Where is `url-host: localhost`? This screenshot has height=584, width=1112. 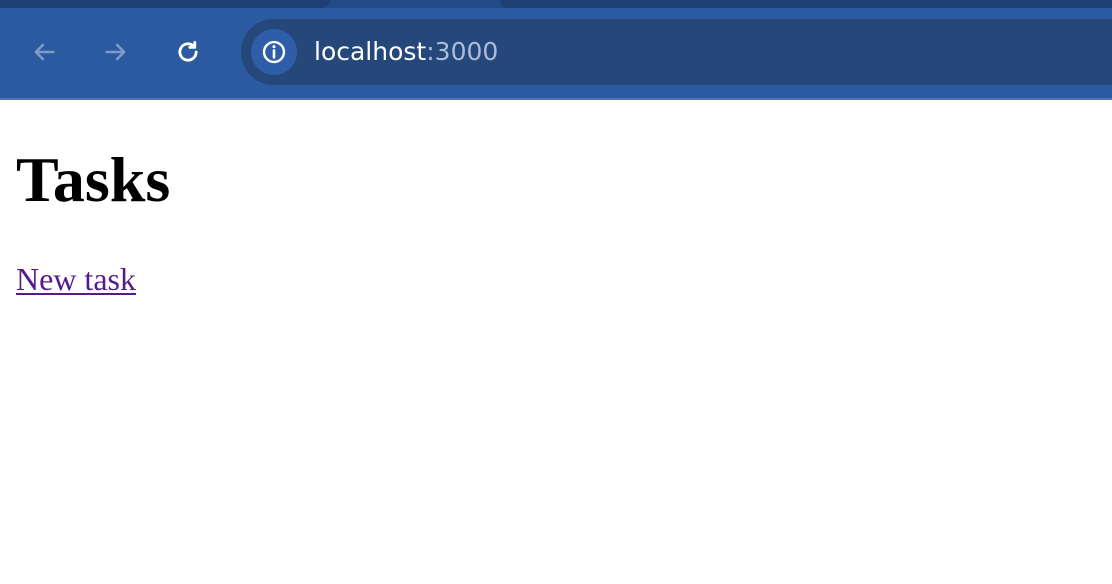 url-host: localhost is located at coordinates (370, 51).